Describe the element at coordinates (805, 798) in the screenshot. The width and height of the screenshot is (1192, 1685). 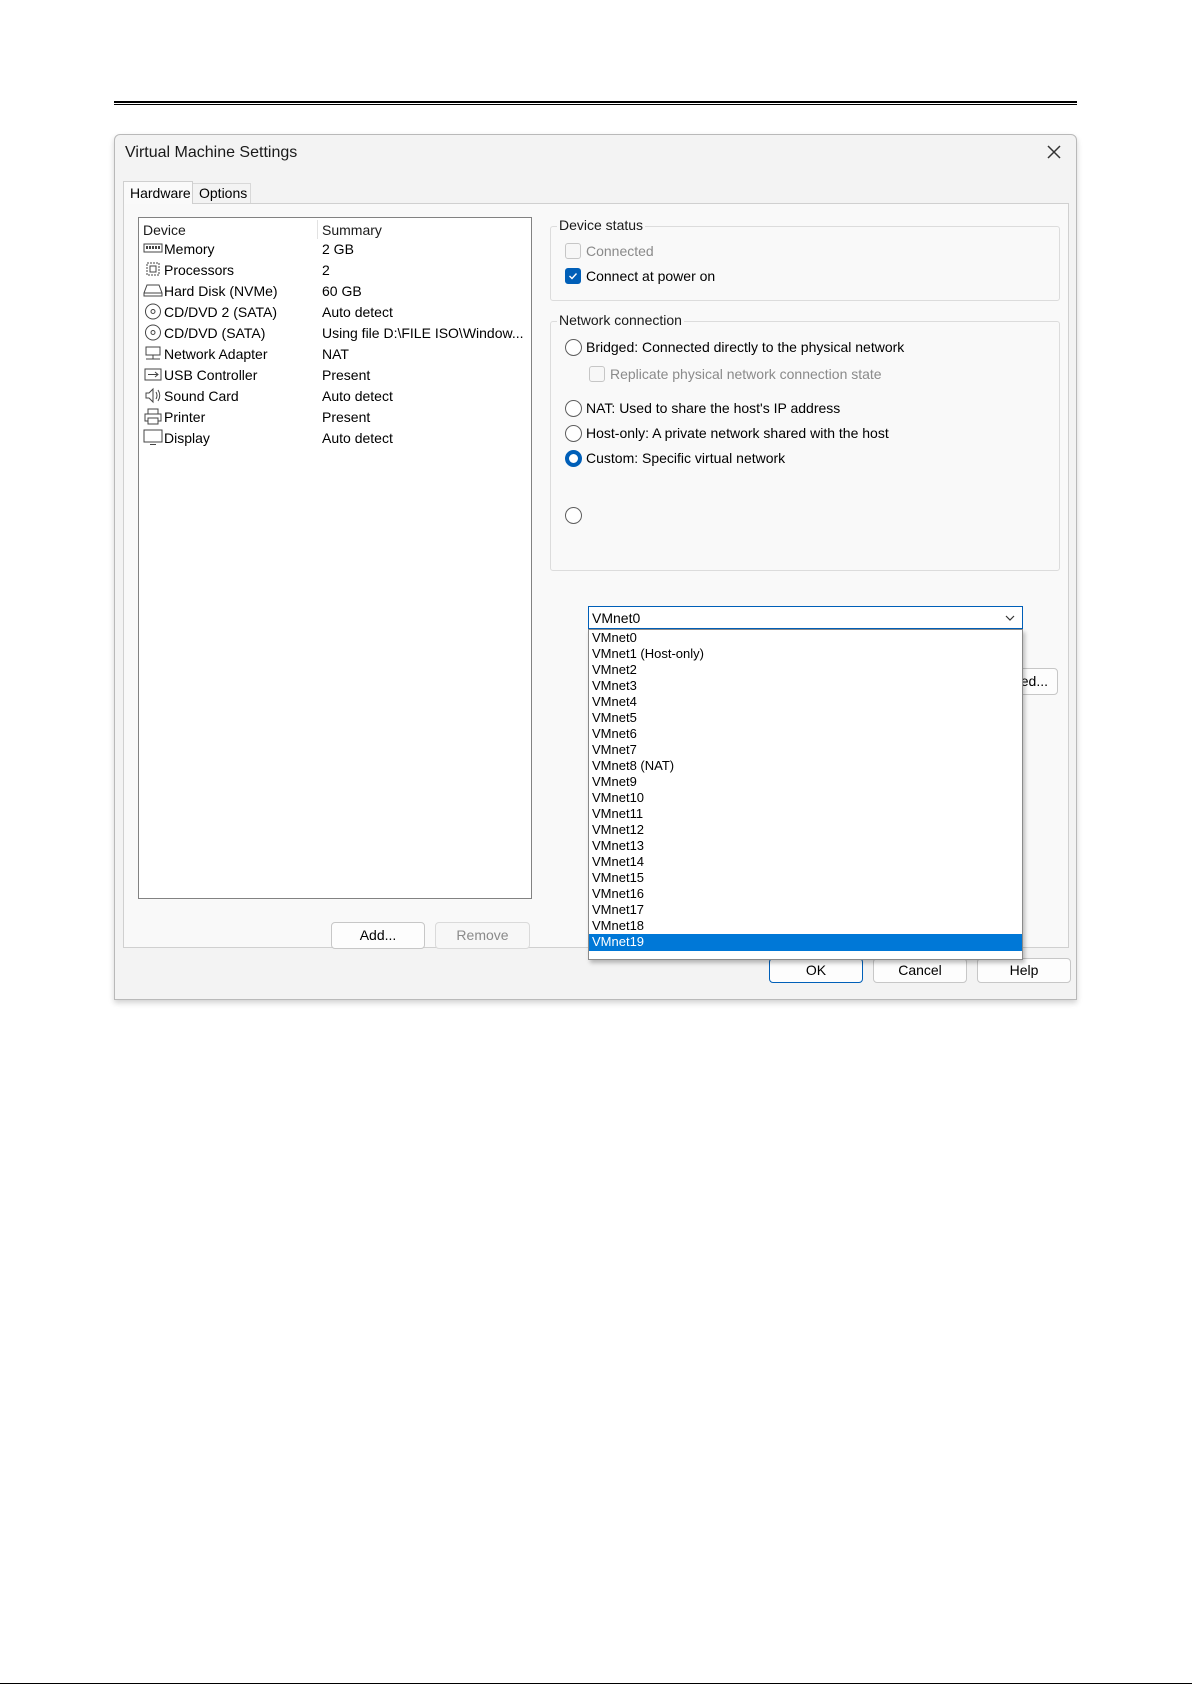
I see `dropdown-option-vmnet10: VMnet10` at that location.